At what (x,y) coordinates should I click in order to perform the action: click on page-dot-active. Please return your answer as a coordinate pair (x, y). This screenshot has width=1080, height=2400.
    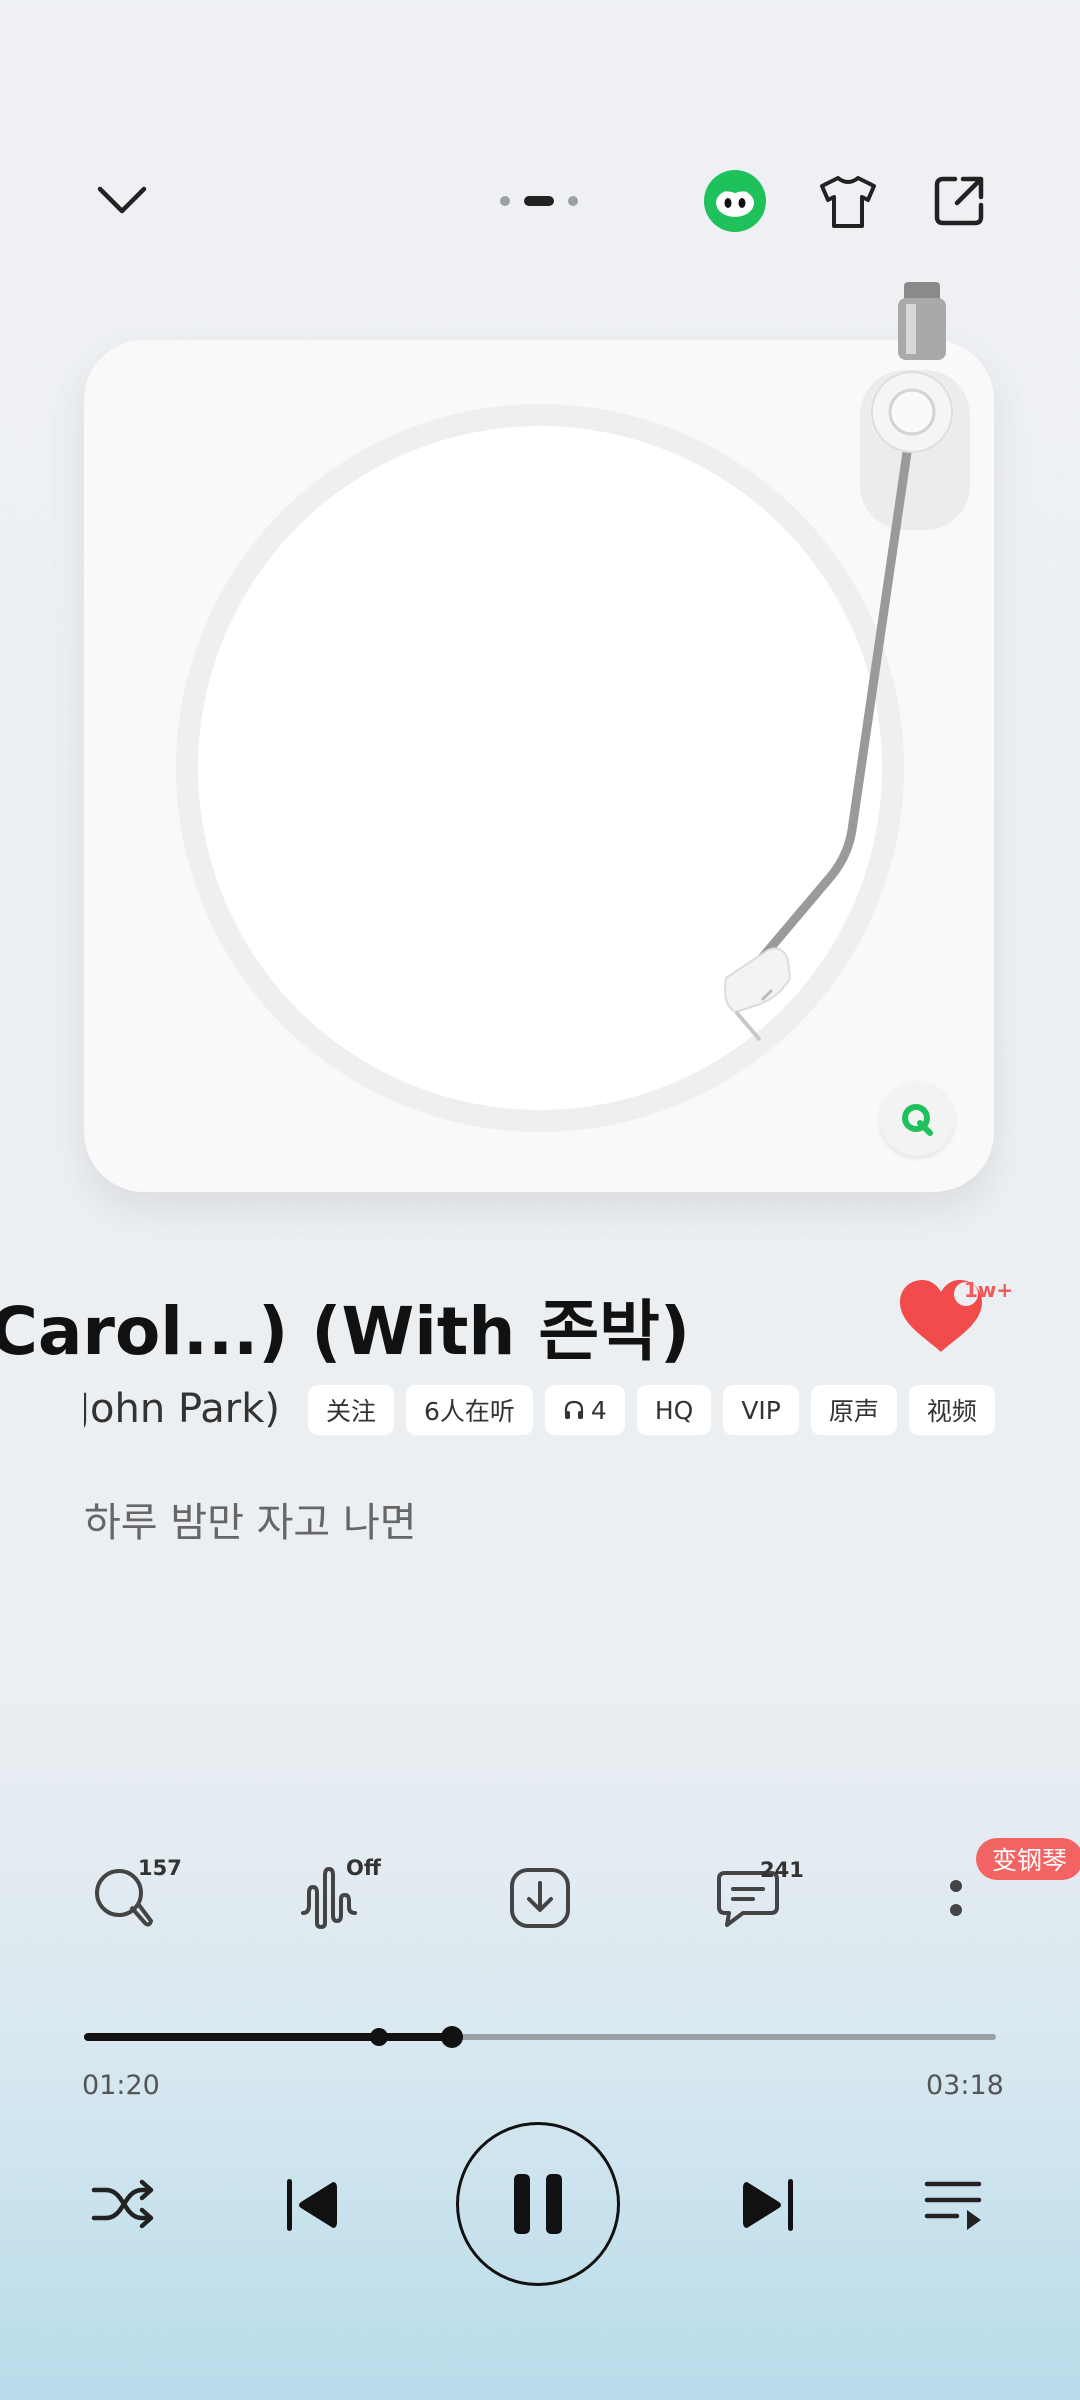
    Looking at the image, I should click on (539, 201).